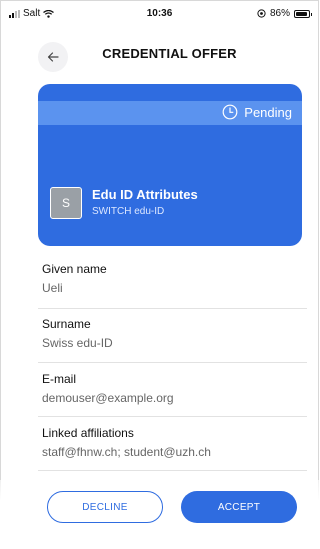  I want to click on attribute-value: demouser@example.org, so click(108, 398).